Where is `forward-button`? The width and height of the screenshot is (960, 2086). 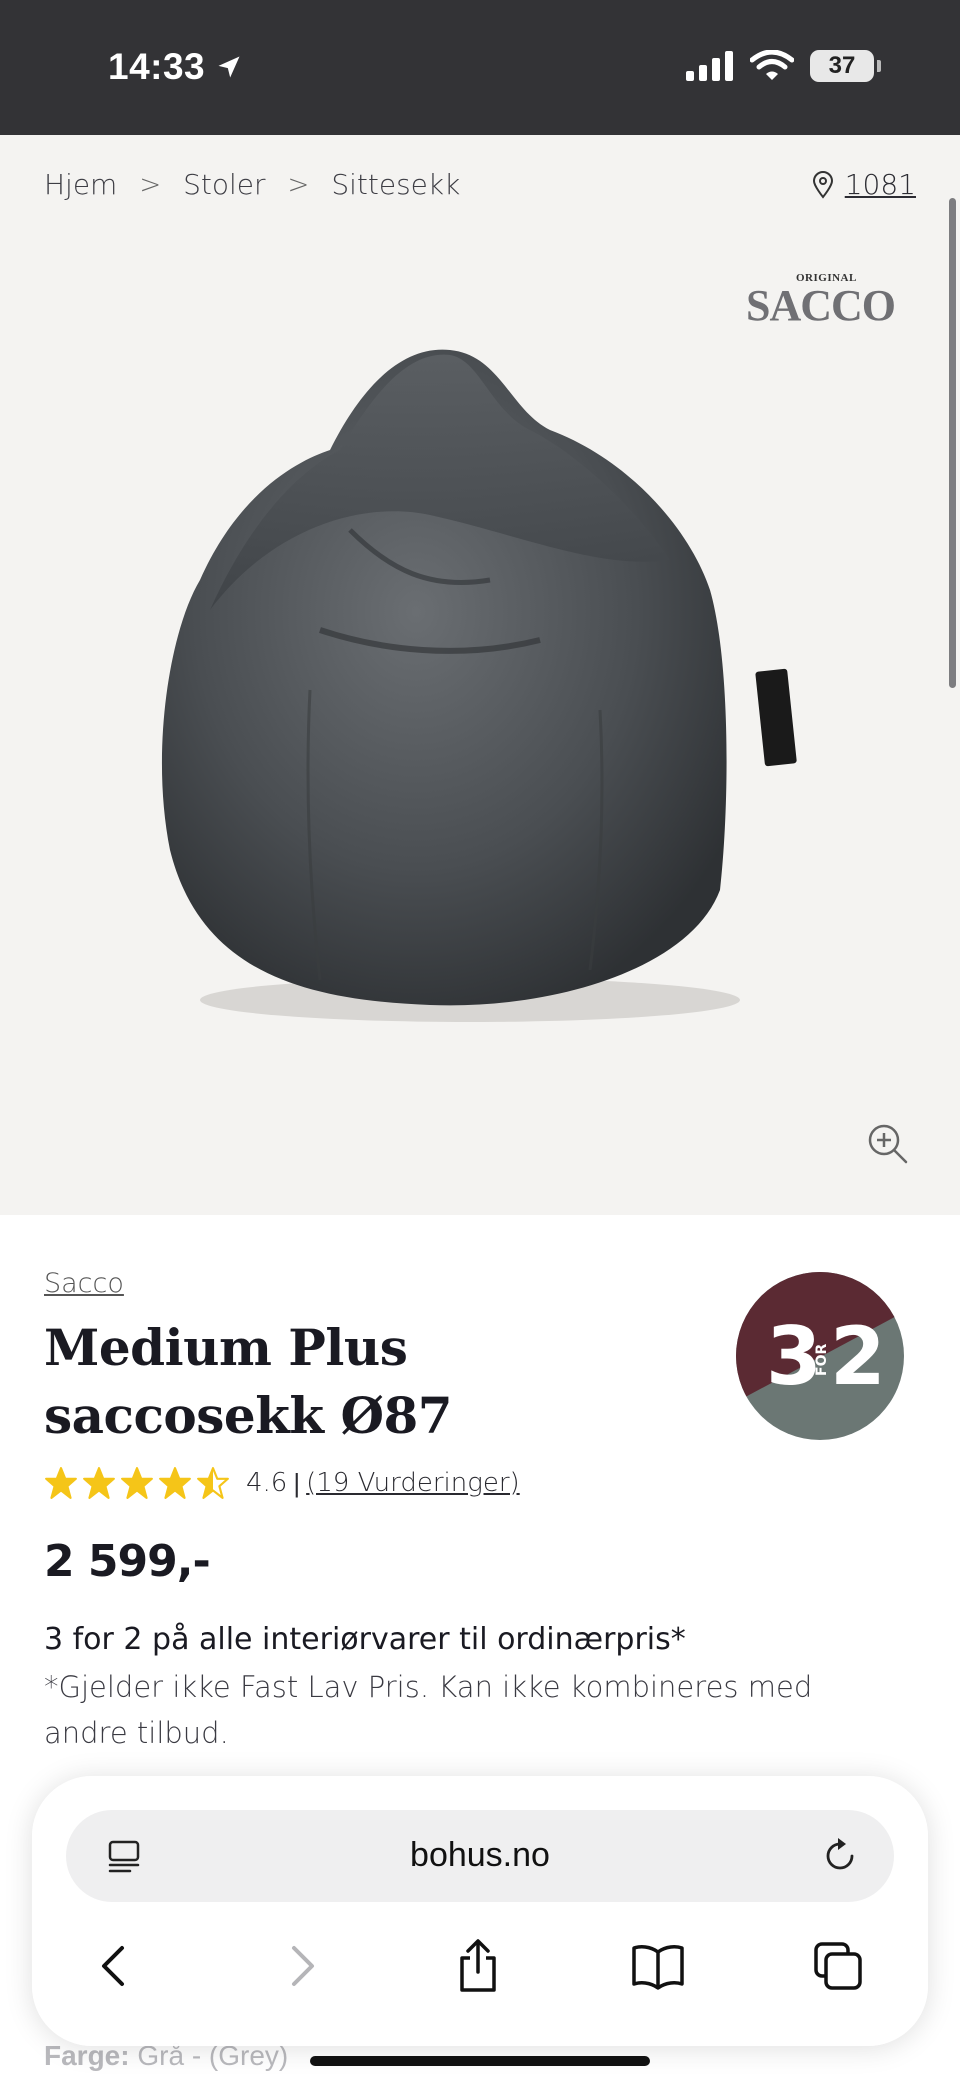
forward-button is located at coordinates (302, 1966).